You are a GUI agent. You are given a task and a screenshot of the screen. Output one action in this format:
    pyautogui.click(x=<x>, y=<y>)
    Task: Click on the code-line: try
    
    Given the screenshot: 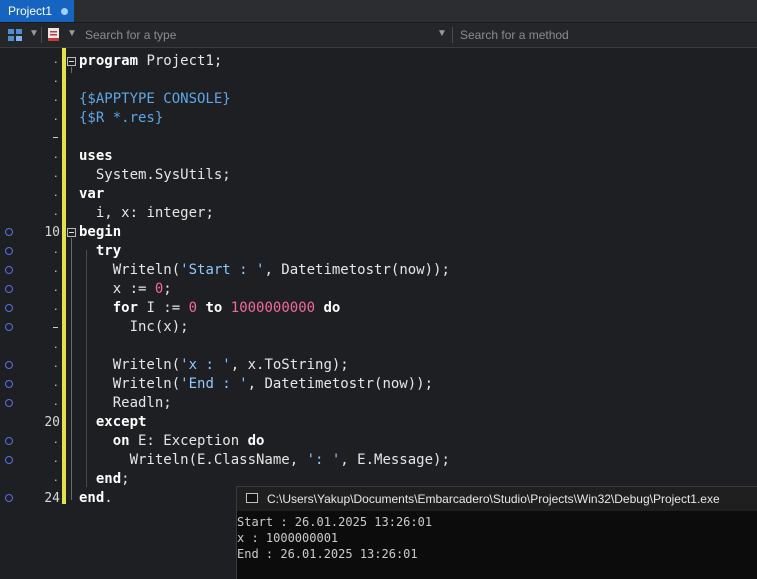 What is the action you would take?
    pyautogui.click(x=100, y=251)
    